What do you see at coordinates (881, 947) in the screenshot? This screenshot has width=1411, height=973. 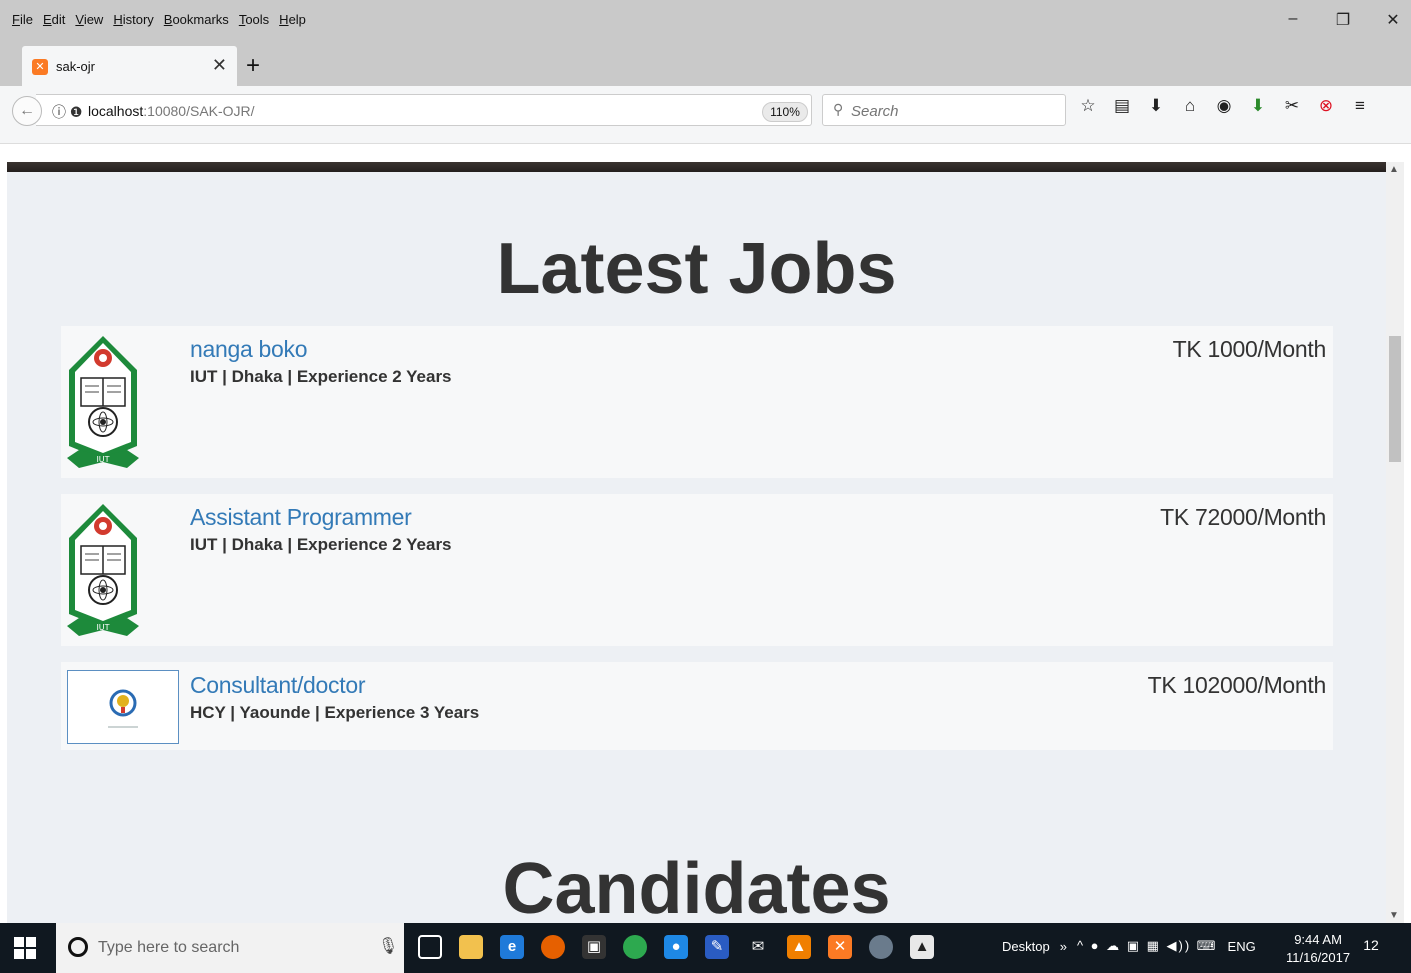 I see `paint-icon` at bounding box center [881, 947].